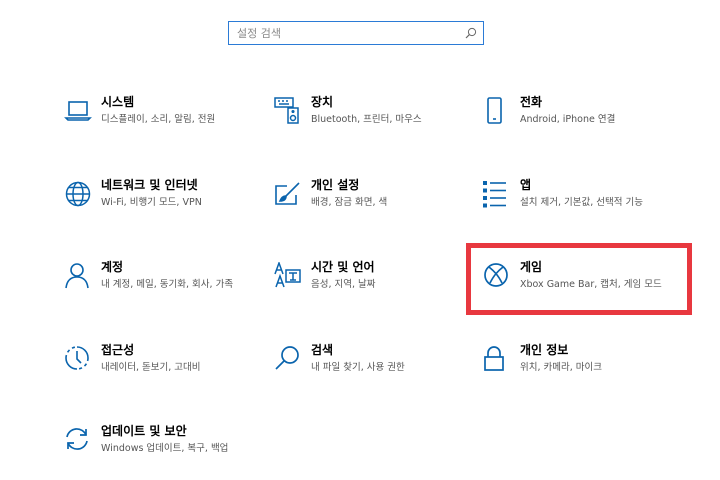 The height and width of the screenshot is (480, 720). What do you see at coordinates (568, 119) in the screenshot?
I see `item-description: Android, iPhone 연결` at bounding box center [568, 119].